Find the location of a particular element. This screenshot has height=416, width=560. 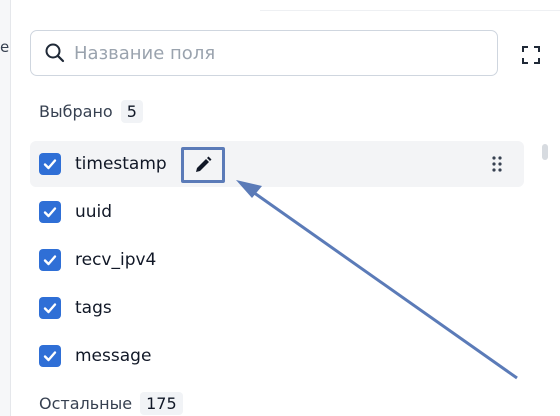

expand-icon is located at coordinates (531, 55).